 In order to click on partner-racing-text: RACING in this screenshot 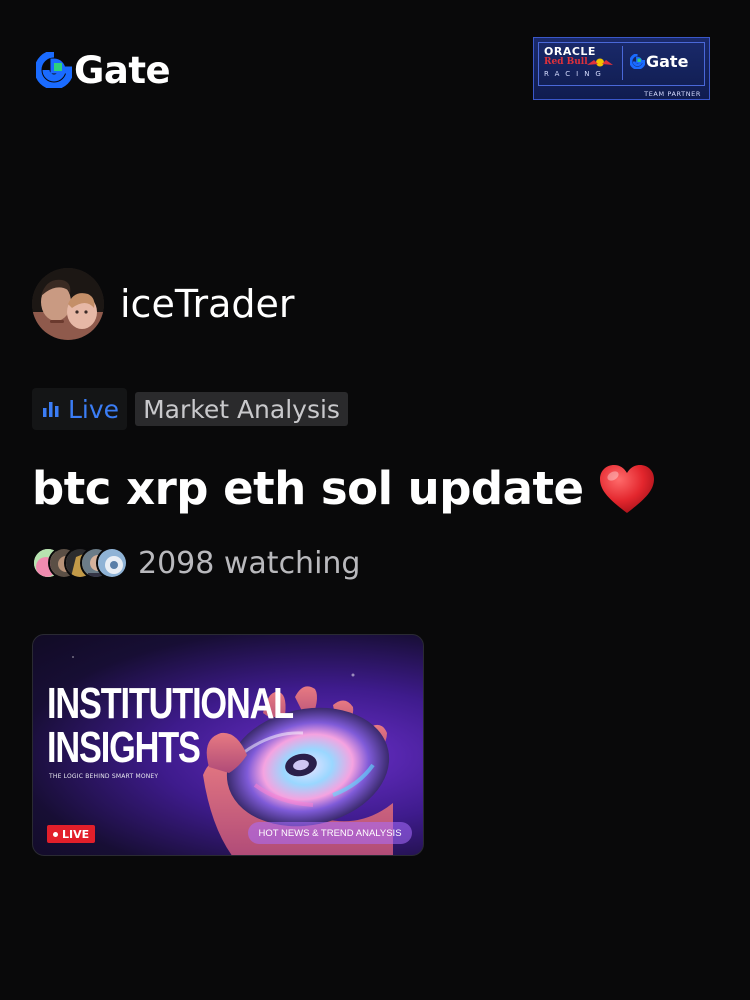, I will do `click(575, 74)`.